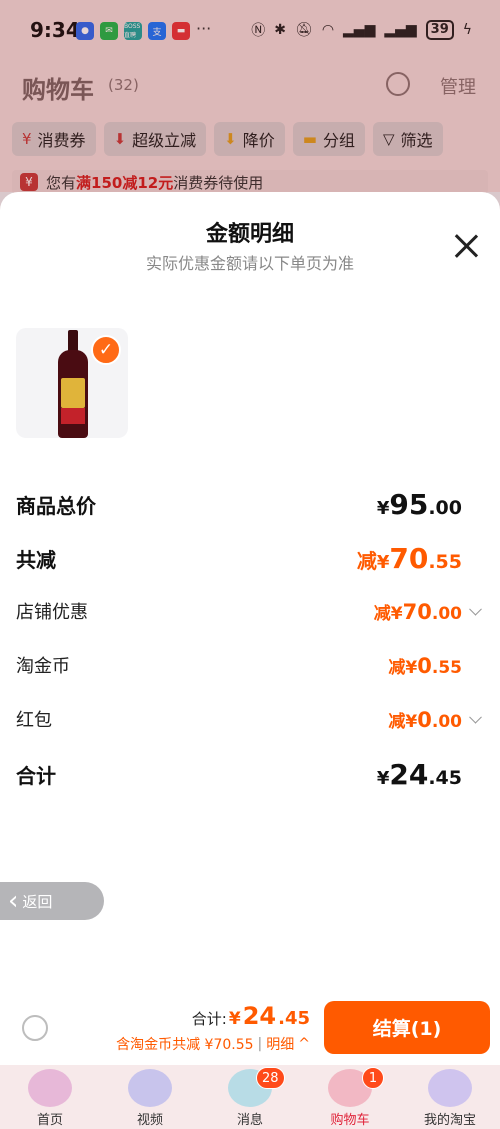  I want to click on messages-badge: 28, so click(270, 1078).